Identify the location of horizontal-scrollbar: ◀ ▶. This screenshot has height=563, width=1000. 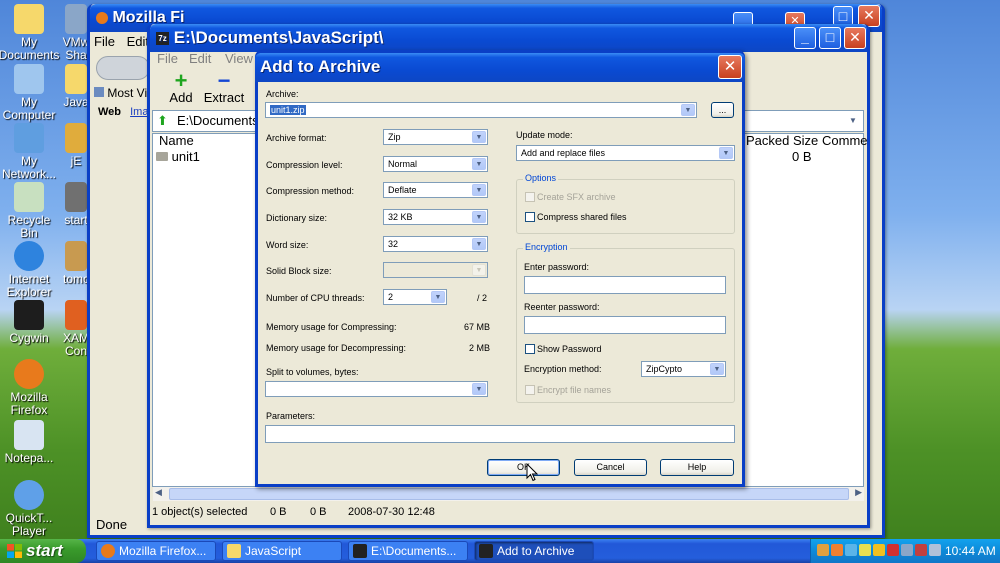
(508, 494).